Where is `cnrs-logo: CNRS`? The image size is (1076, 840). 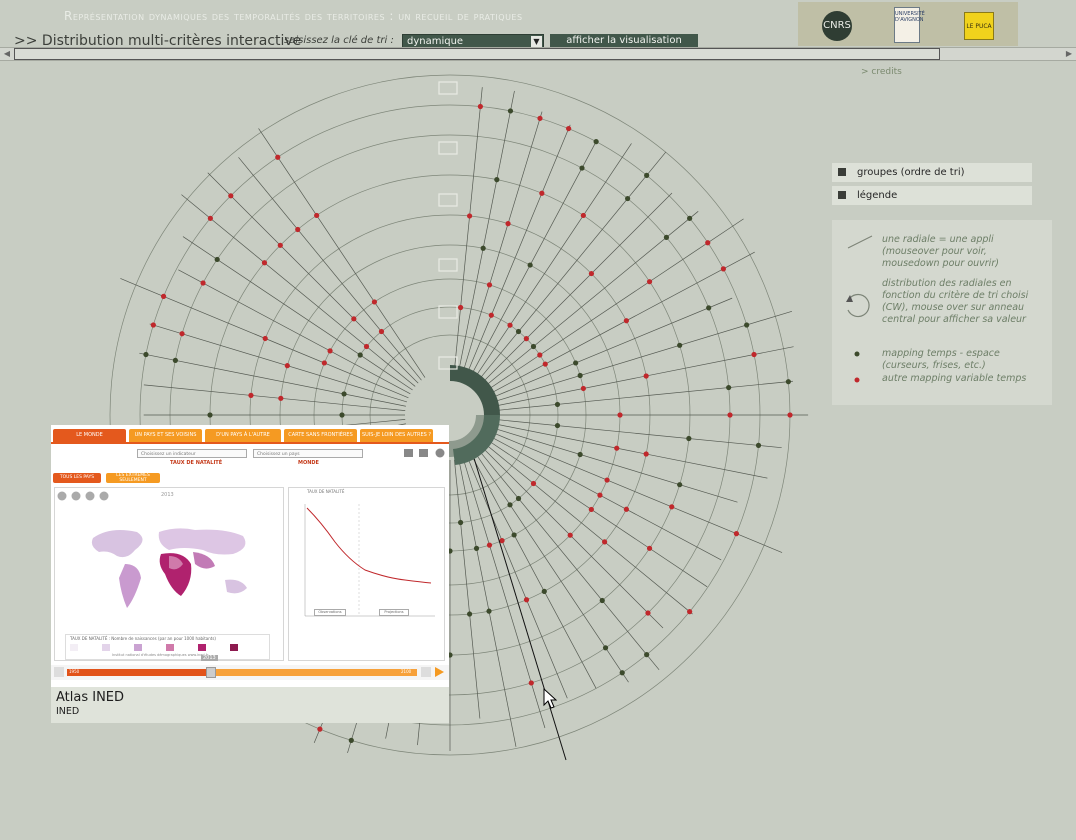 cnrs-logo: CNRS is located at coordinates (837, 26).